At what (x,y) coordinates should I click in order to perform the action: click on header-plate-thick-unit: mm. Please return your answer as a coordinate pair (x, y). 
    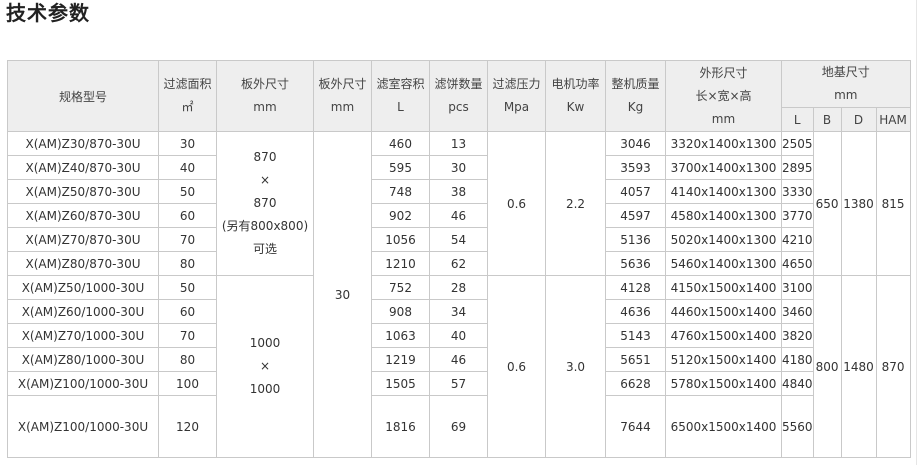
    Looking at the image, I should click on (342, 107).